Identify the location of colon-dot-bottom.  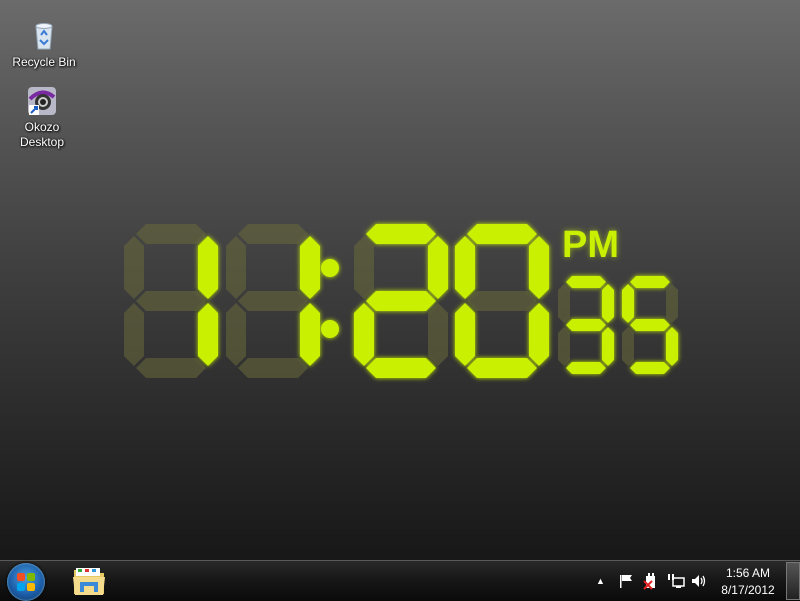
(330, 329).